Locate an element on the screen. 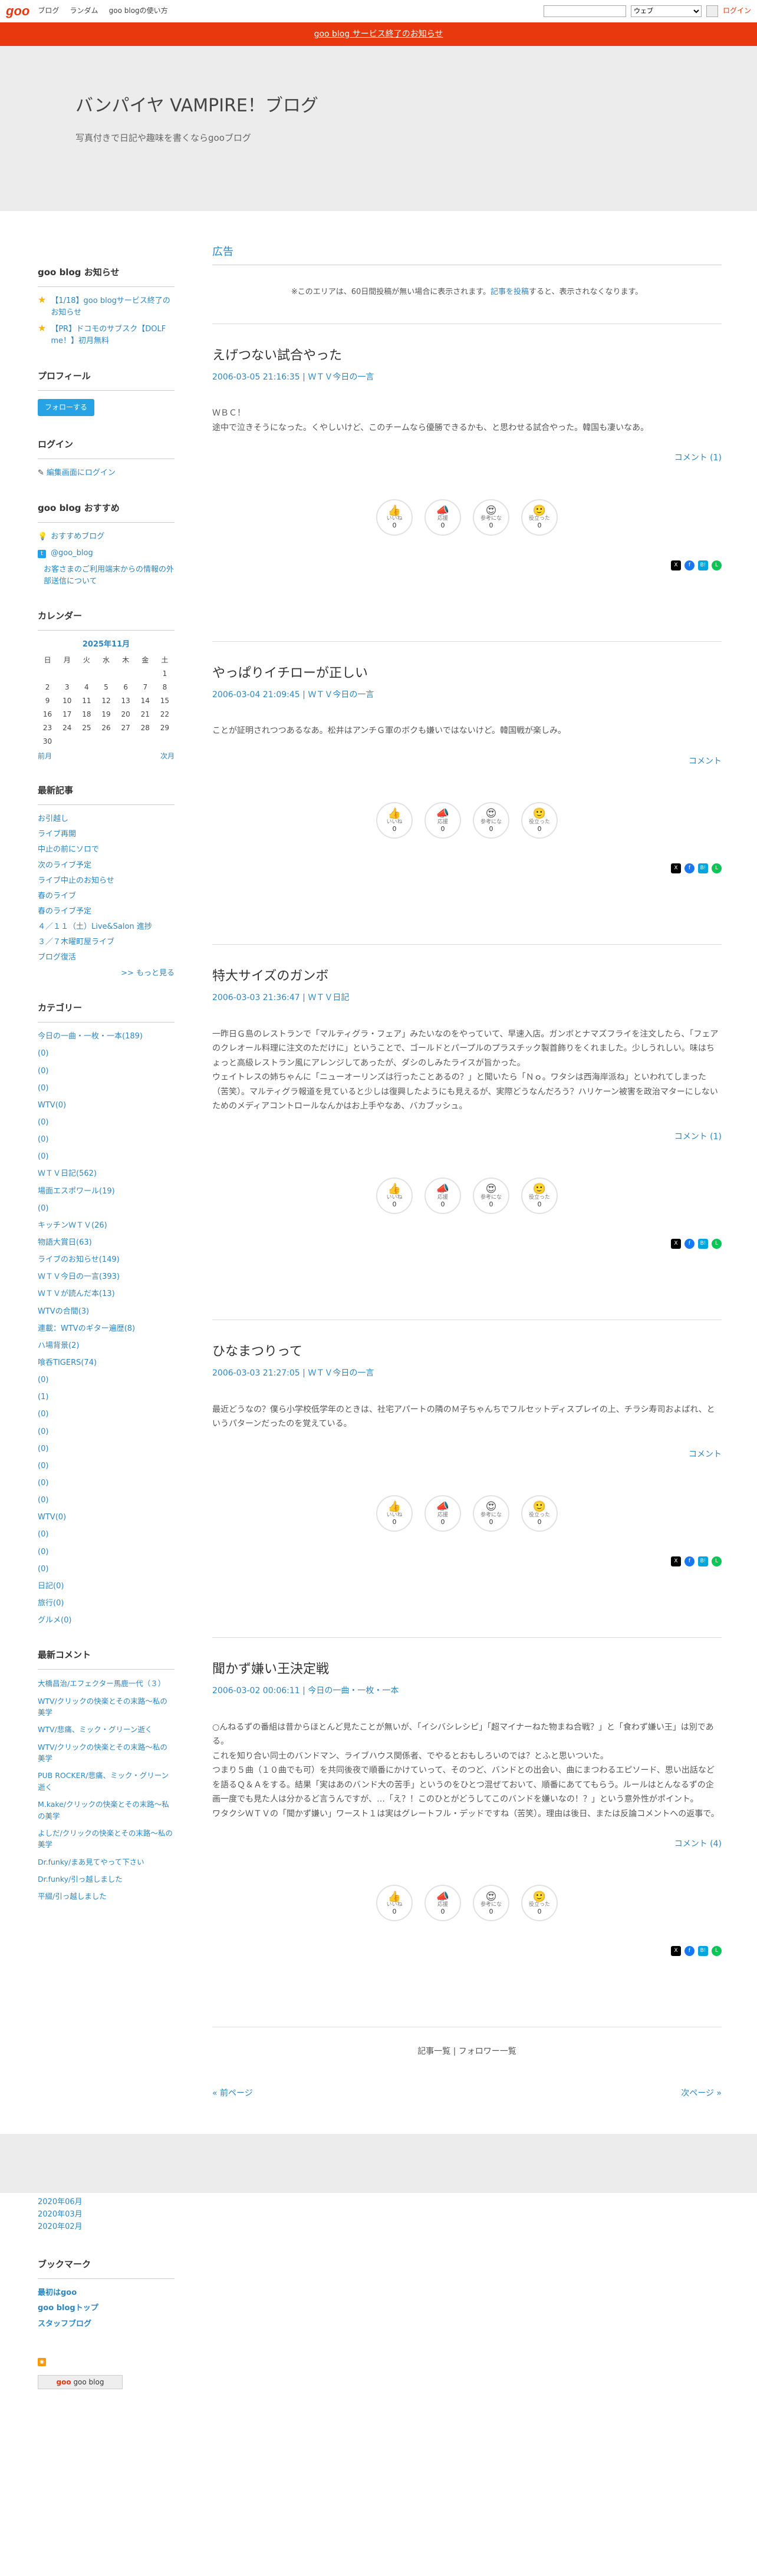 The width and height of the screenshot is (757, 2576). category-link: (1) is located at coordinates (43, 1397).